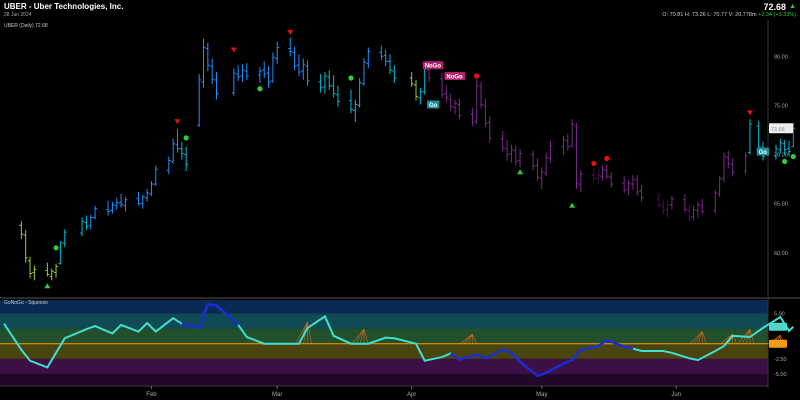  What do you see at coordinates (776, 345) in the screenshot?
I see `zero-value-tag: 0.00` at bounding box center [776, 345].